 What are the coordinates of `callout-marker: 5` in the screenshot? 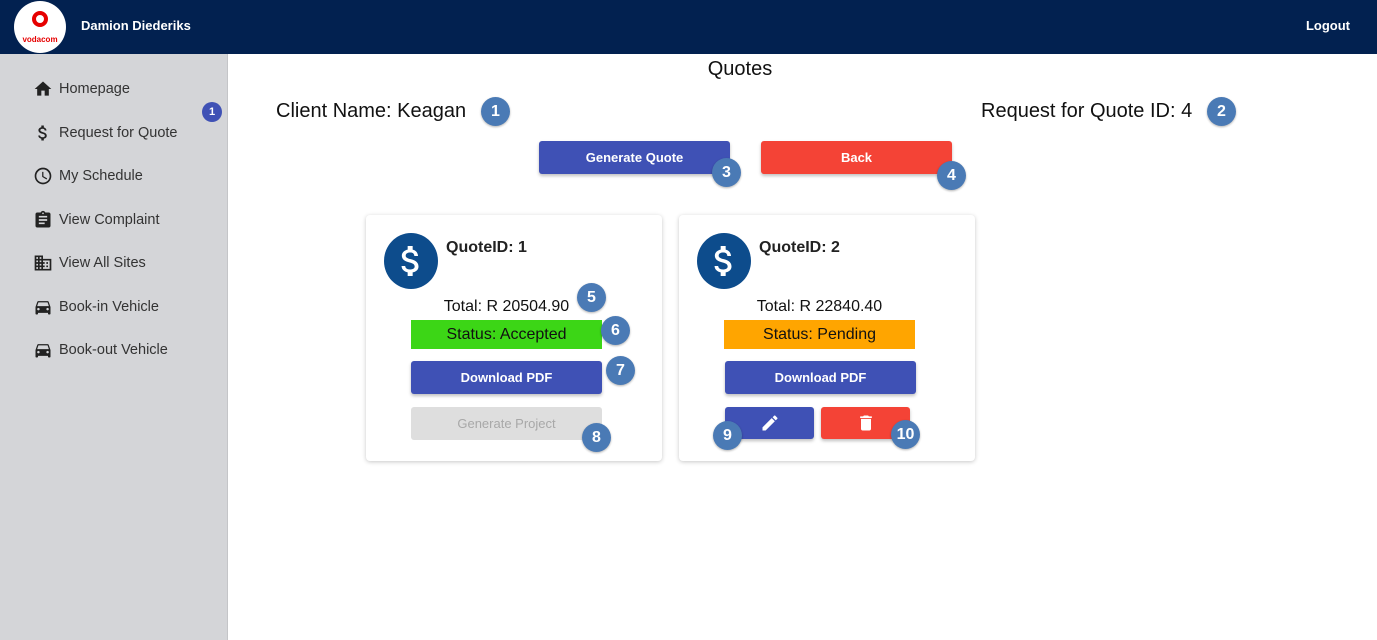 It's located at (591, 297).